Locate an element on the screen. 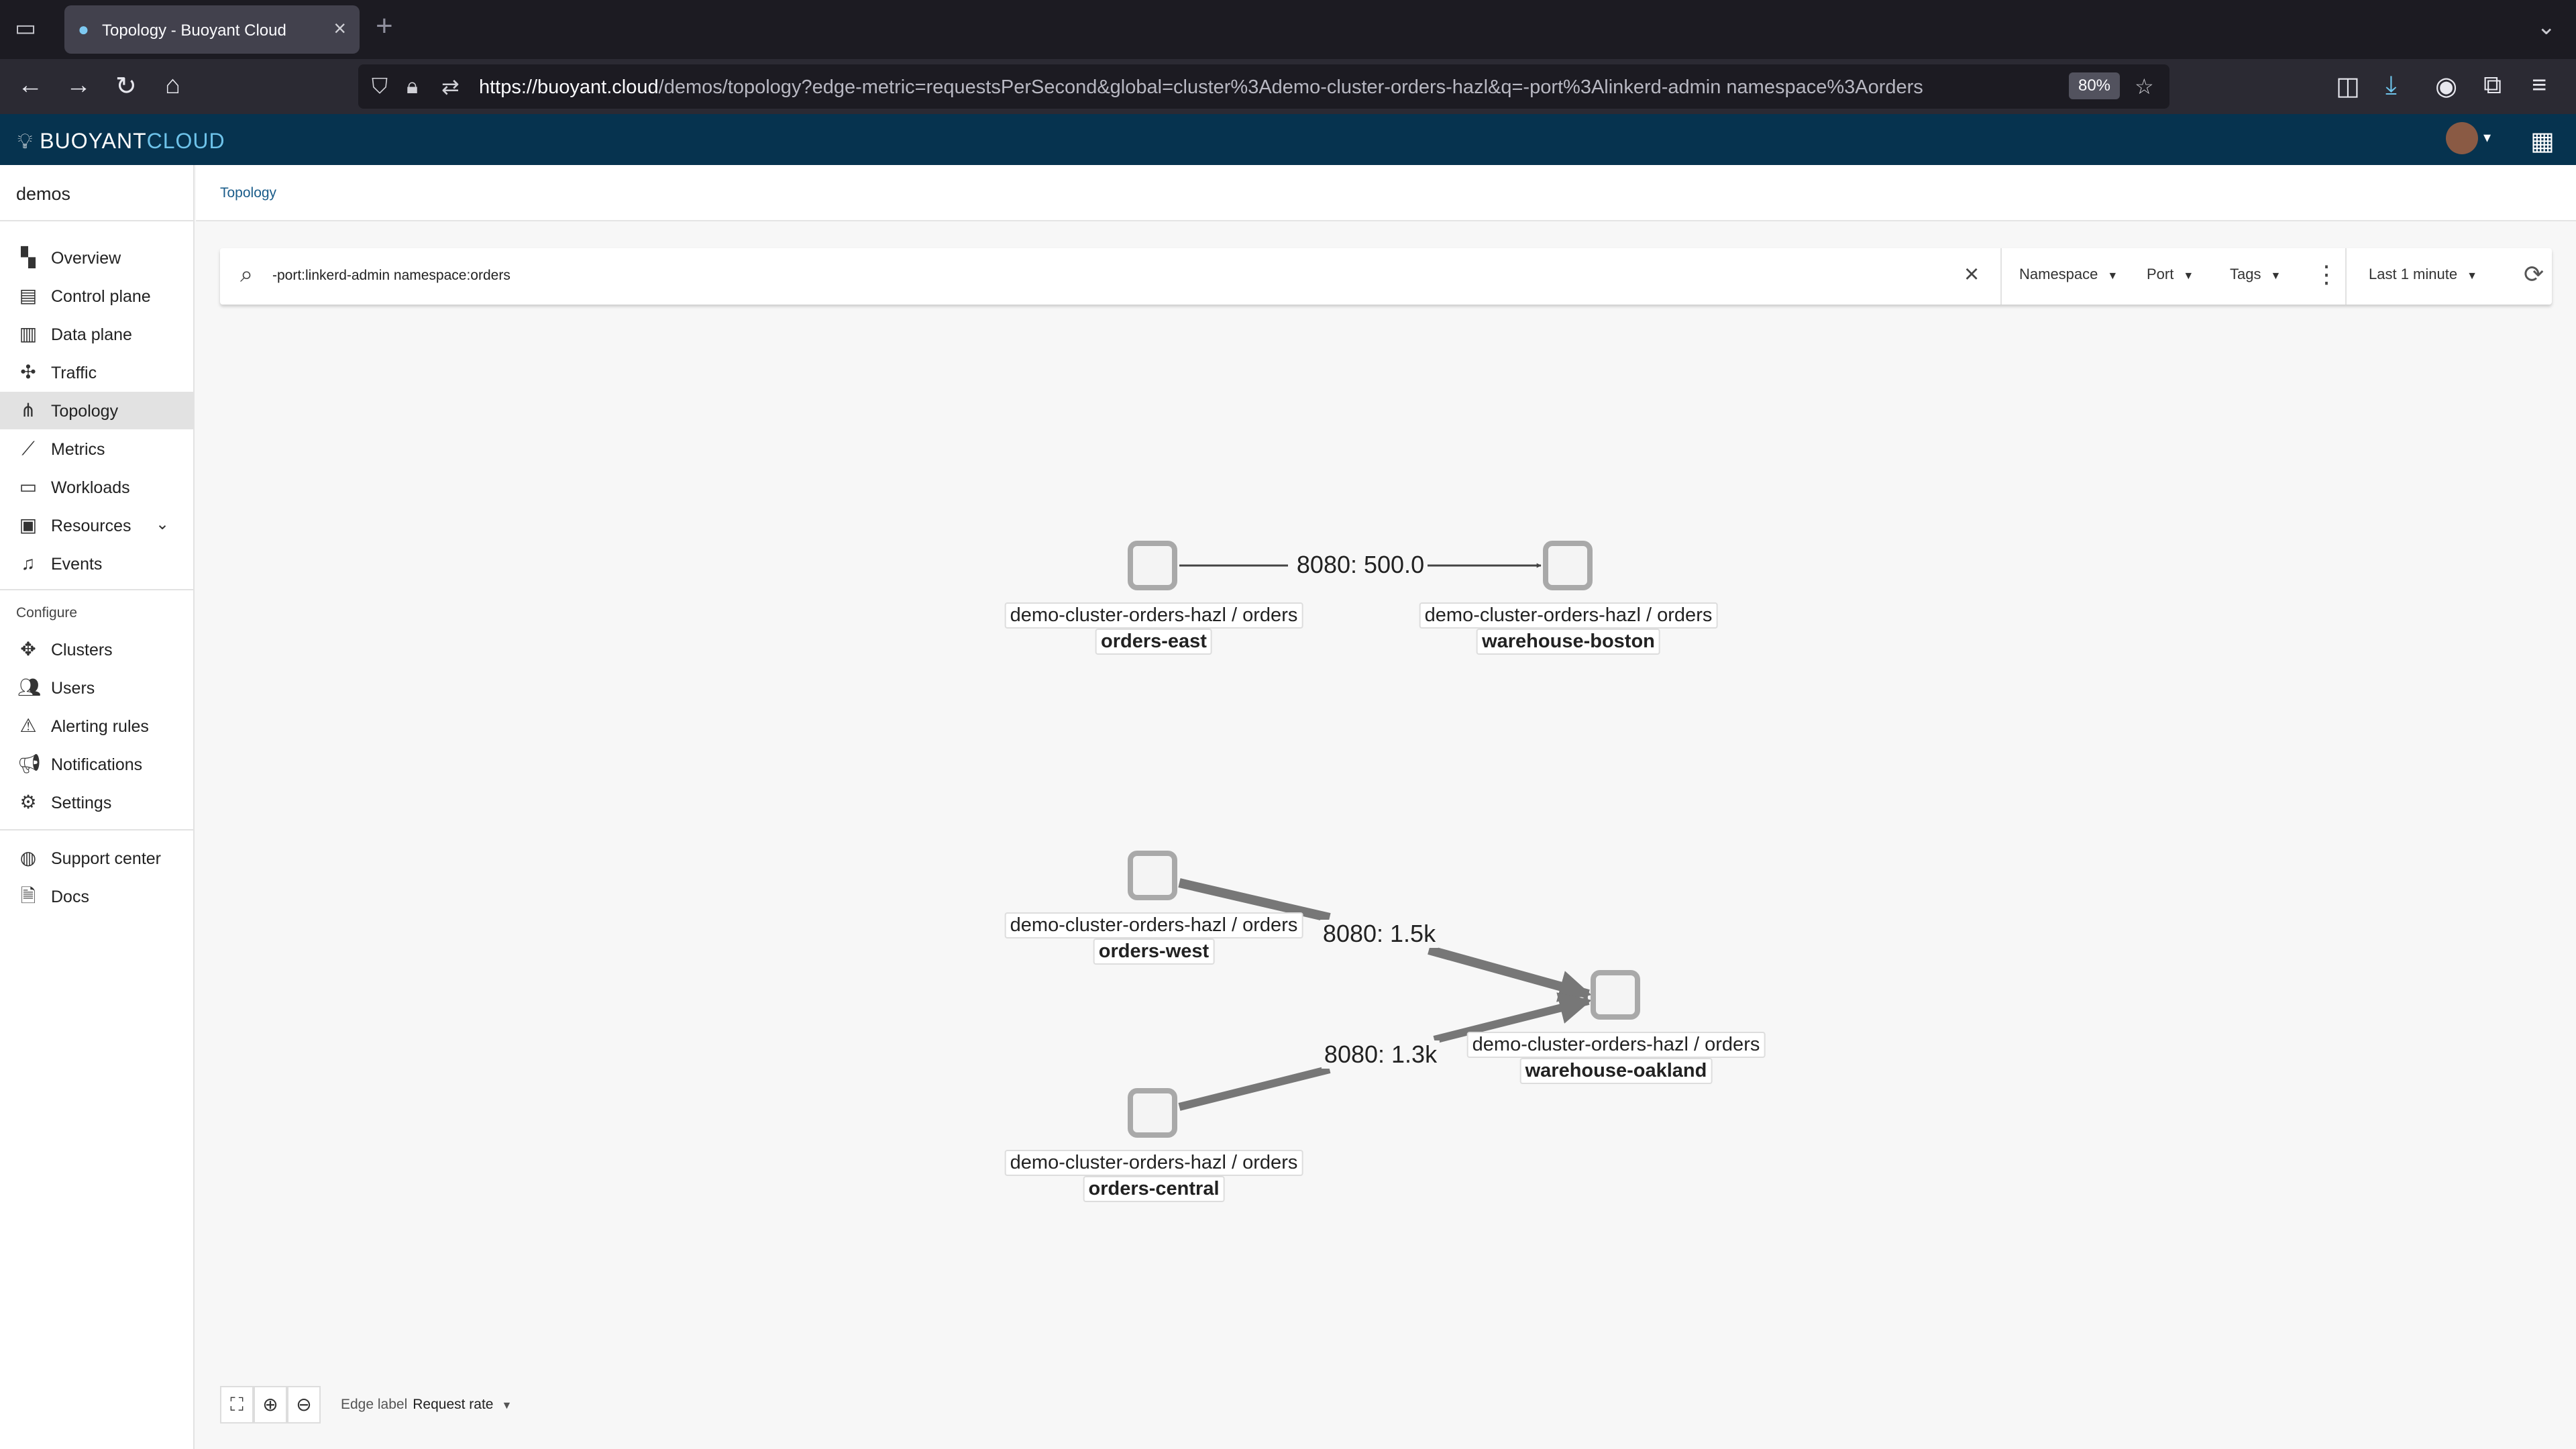 The height and width of the screenshot is (1449, 2576). chevron-down-icon: ▾ is located at coordinates (2487, 137).